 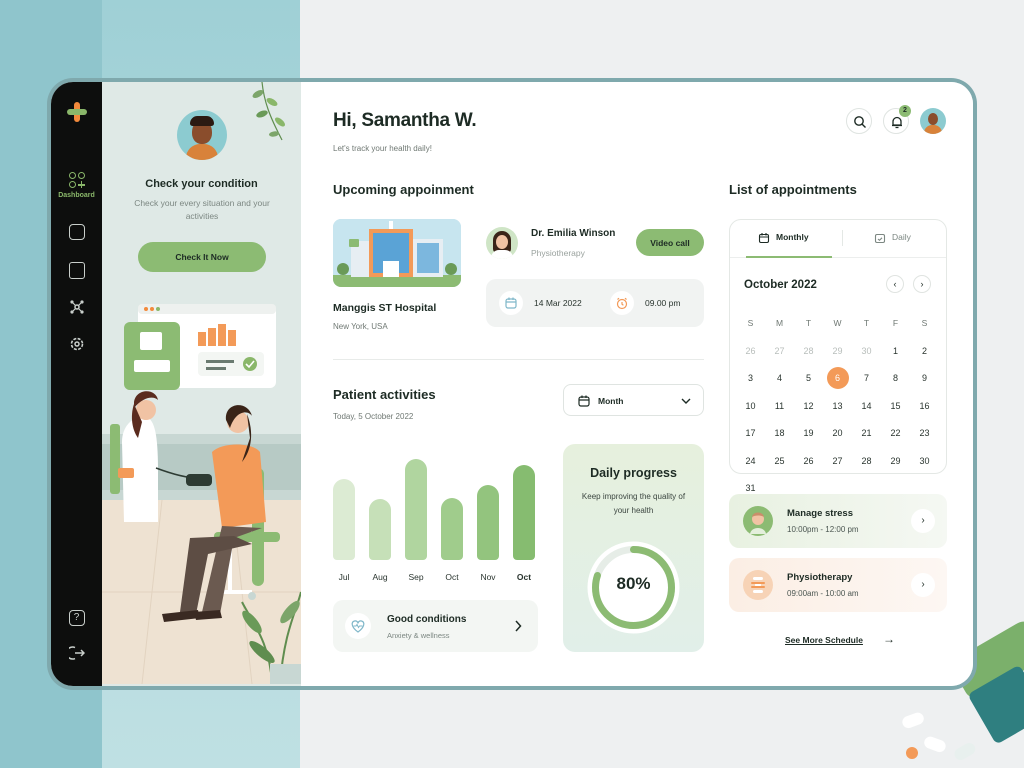 What do you see at coordinates (76, 232) in the screenshot?
I see `sidebar-item-calendar` at bounding box center [76, 232].